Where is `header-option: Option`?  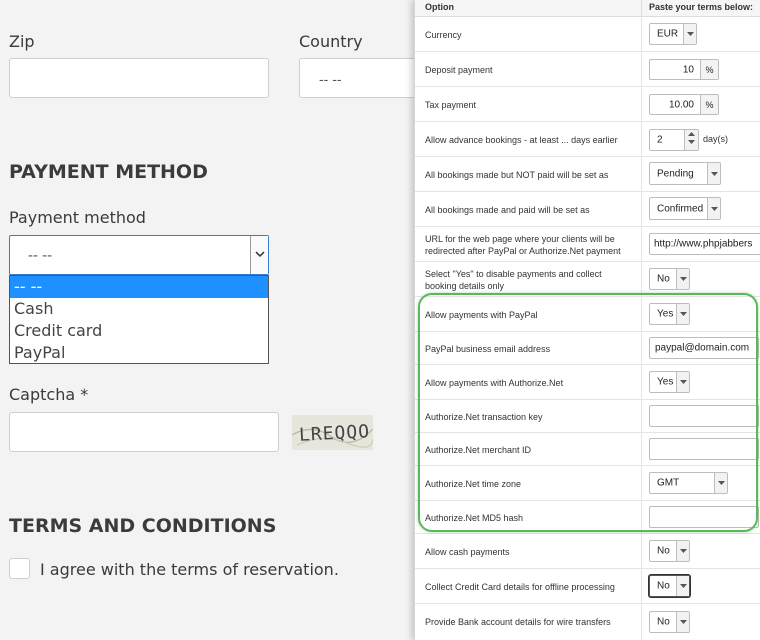
header-option: Option is located at coordinates (439, 7).